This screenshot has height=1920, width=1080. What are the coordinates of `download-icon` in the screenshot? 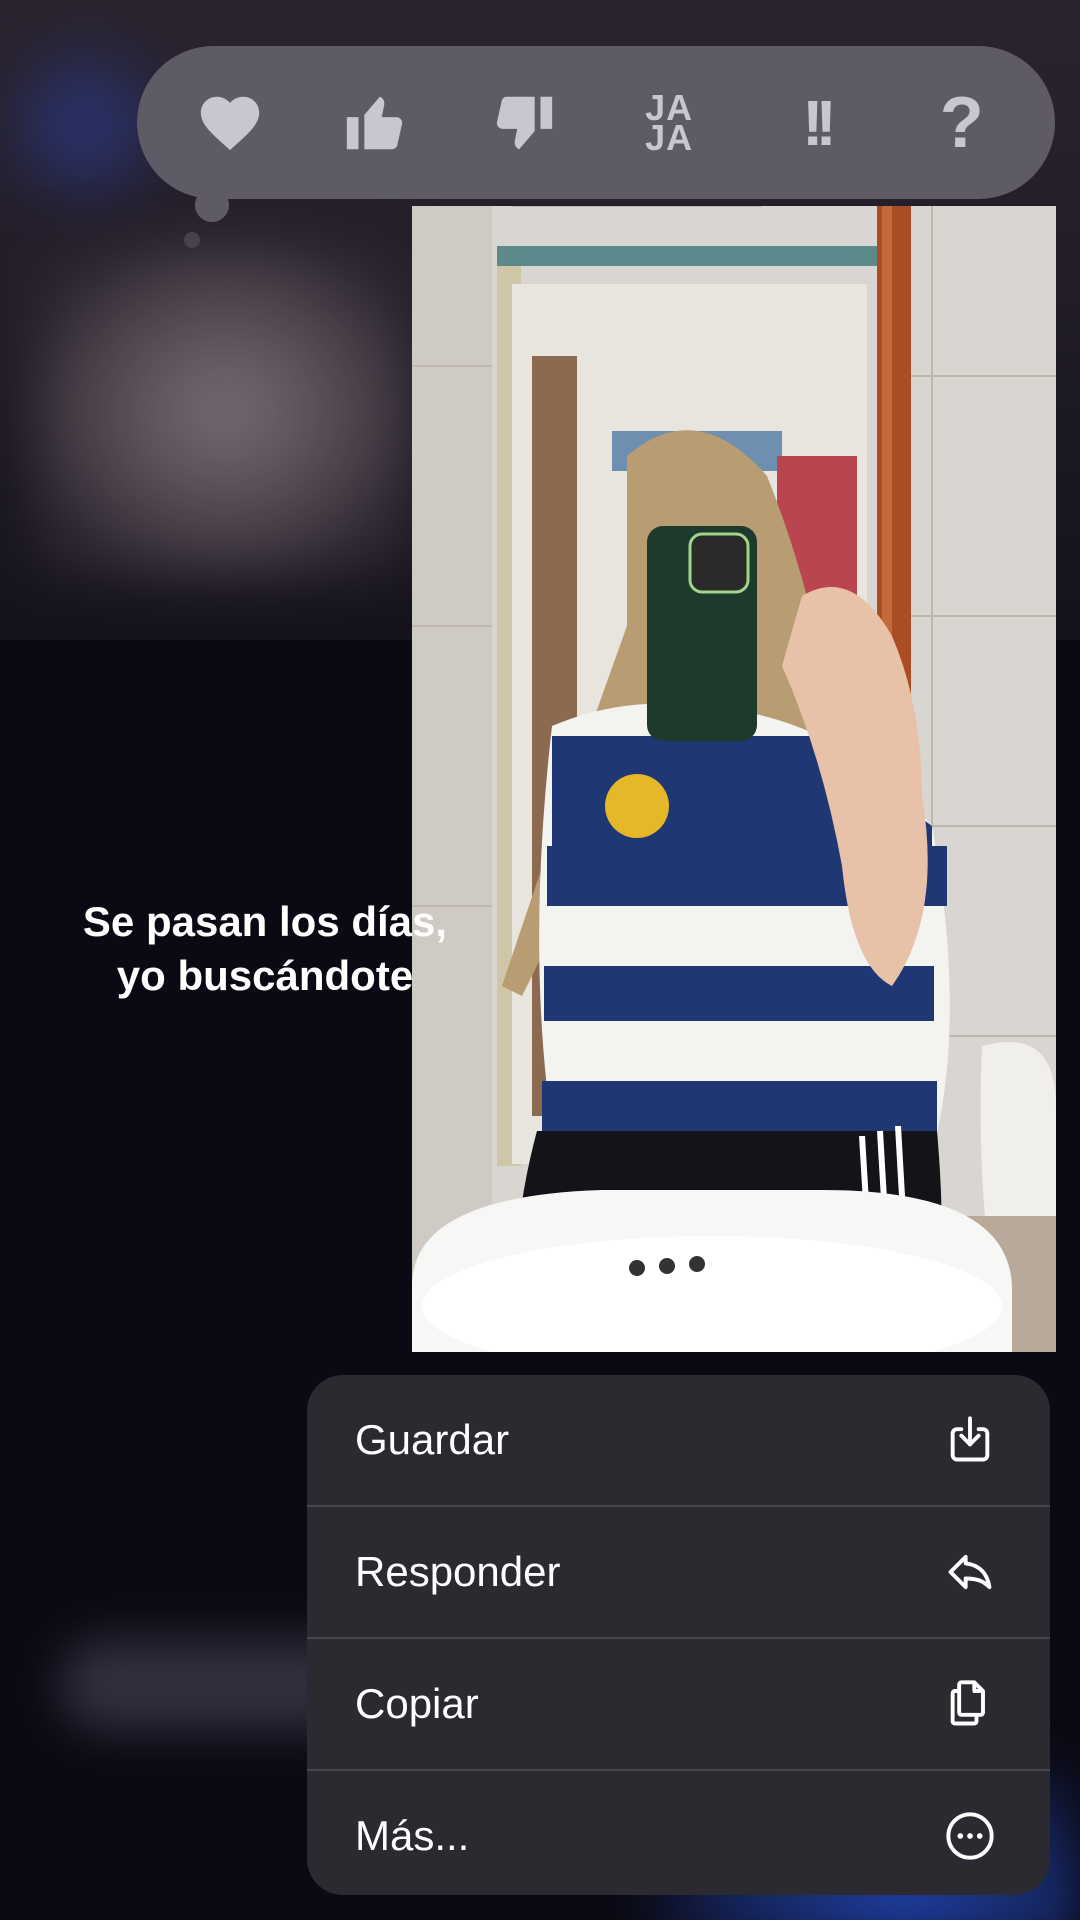 It's located at (970, 1439).